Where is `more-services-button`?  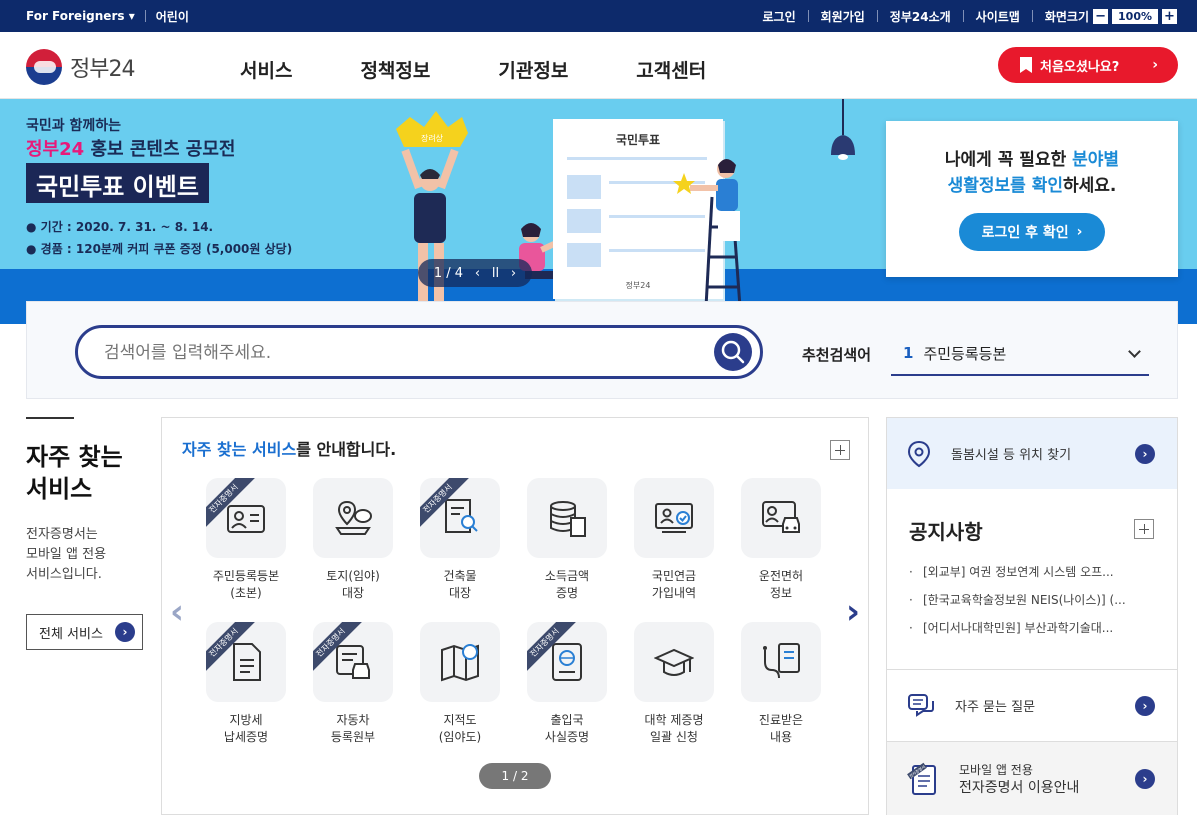
more-services-button is located at coordinates (840, 450).